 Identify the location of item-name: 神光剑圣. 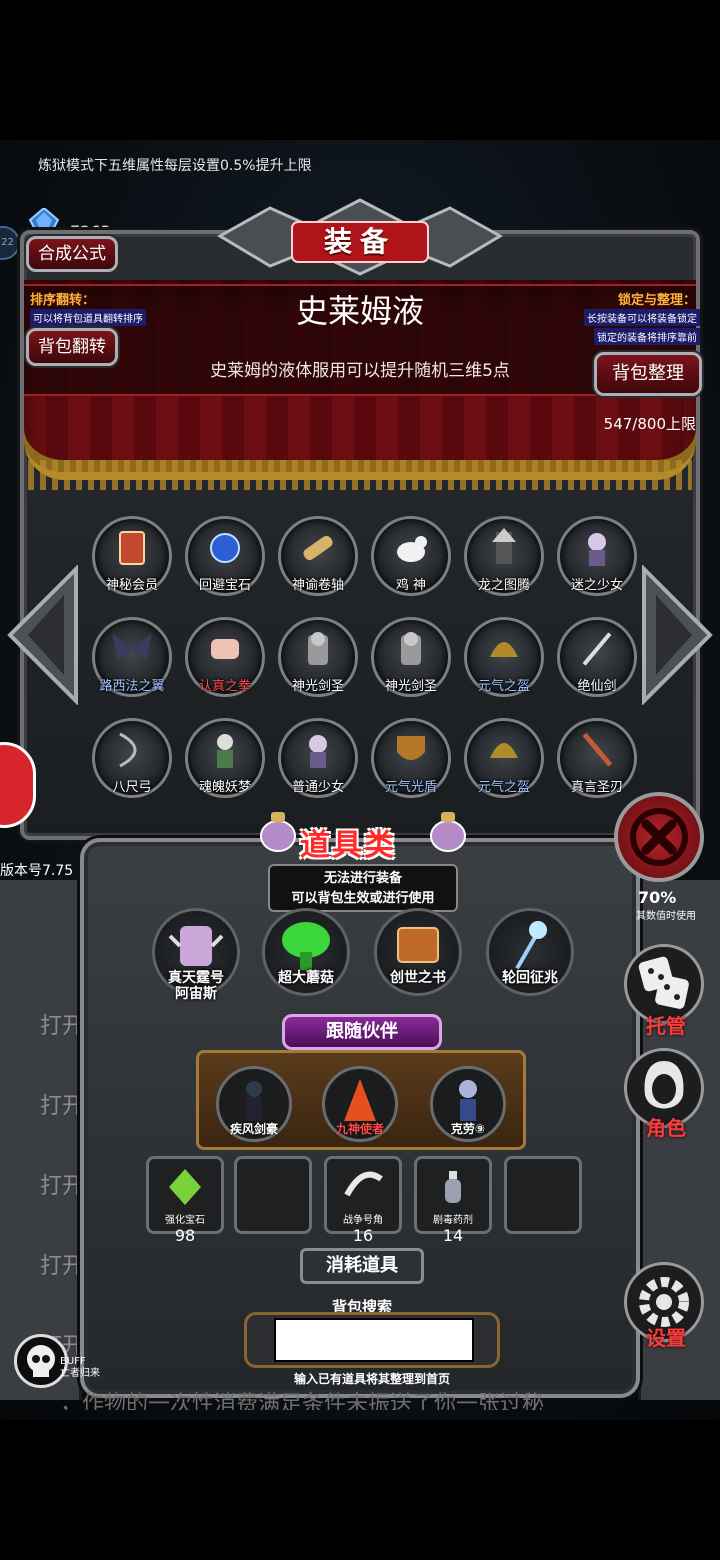
(410, 686).